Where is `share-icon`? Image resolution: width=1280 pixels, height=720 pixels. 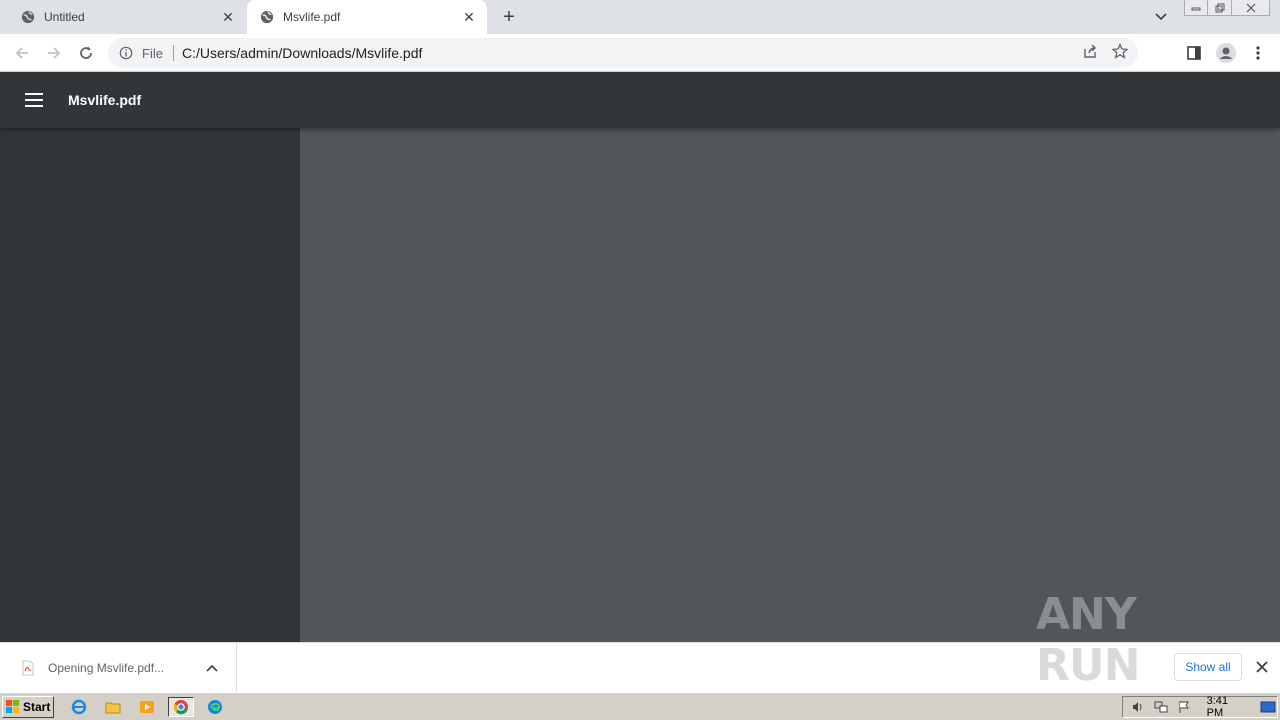
share-icon is located at coordinates (1090, 53).